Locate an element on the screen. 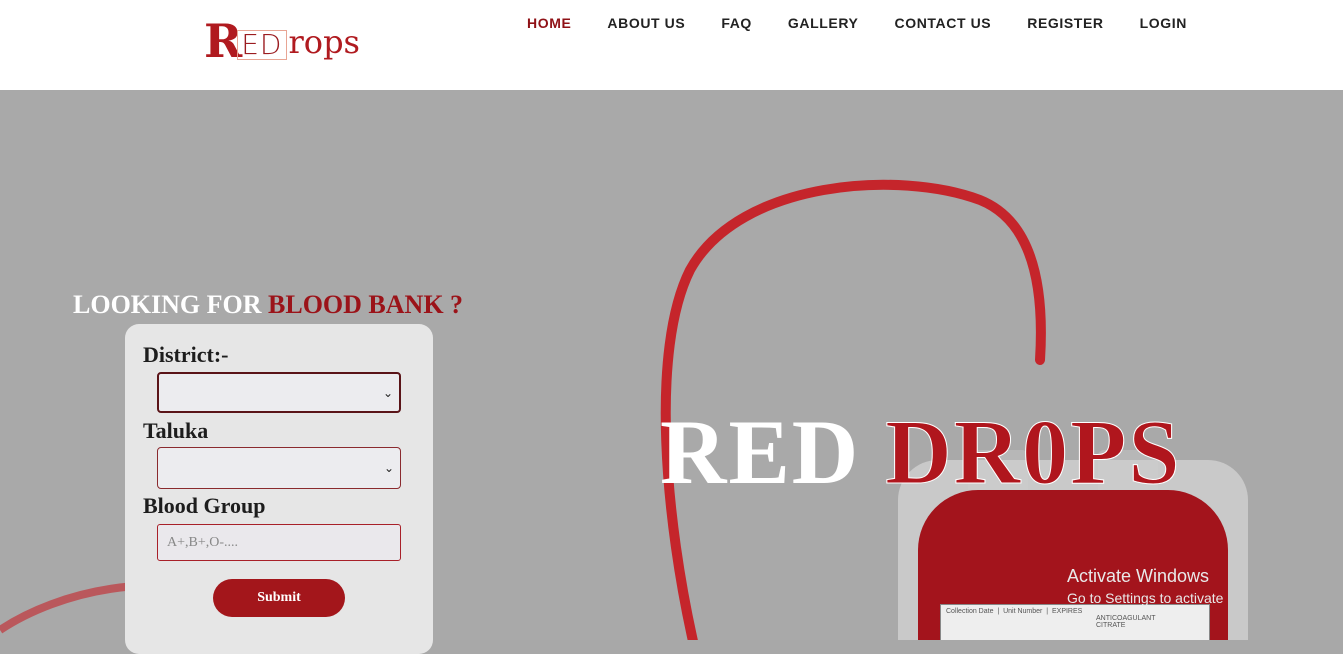 The width and height of the screenshot is (1343, 654). bag-collection-date: Collection Date is located at coordinates (970, 611).